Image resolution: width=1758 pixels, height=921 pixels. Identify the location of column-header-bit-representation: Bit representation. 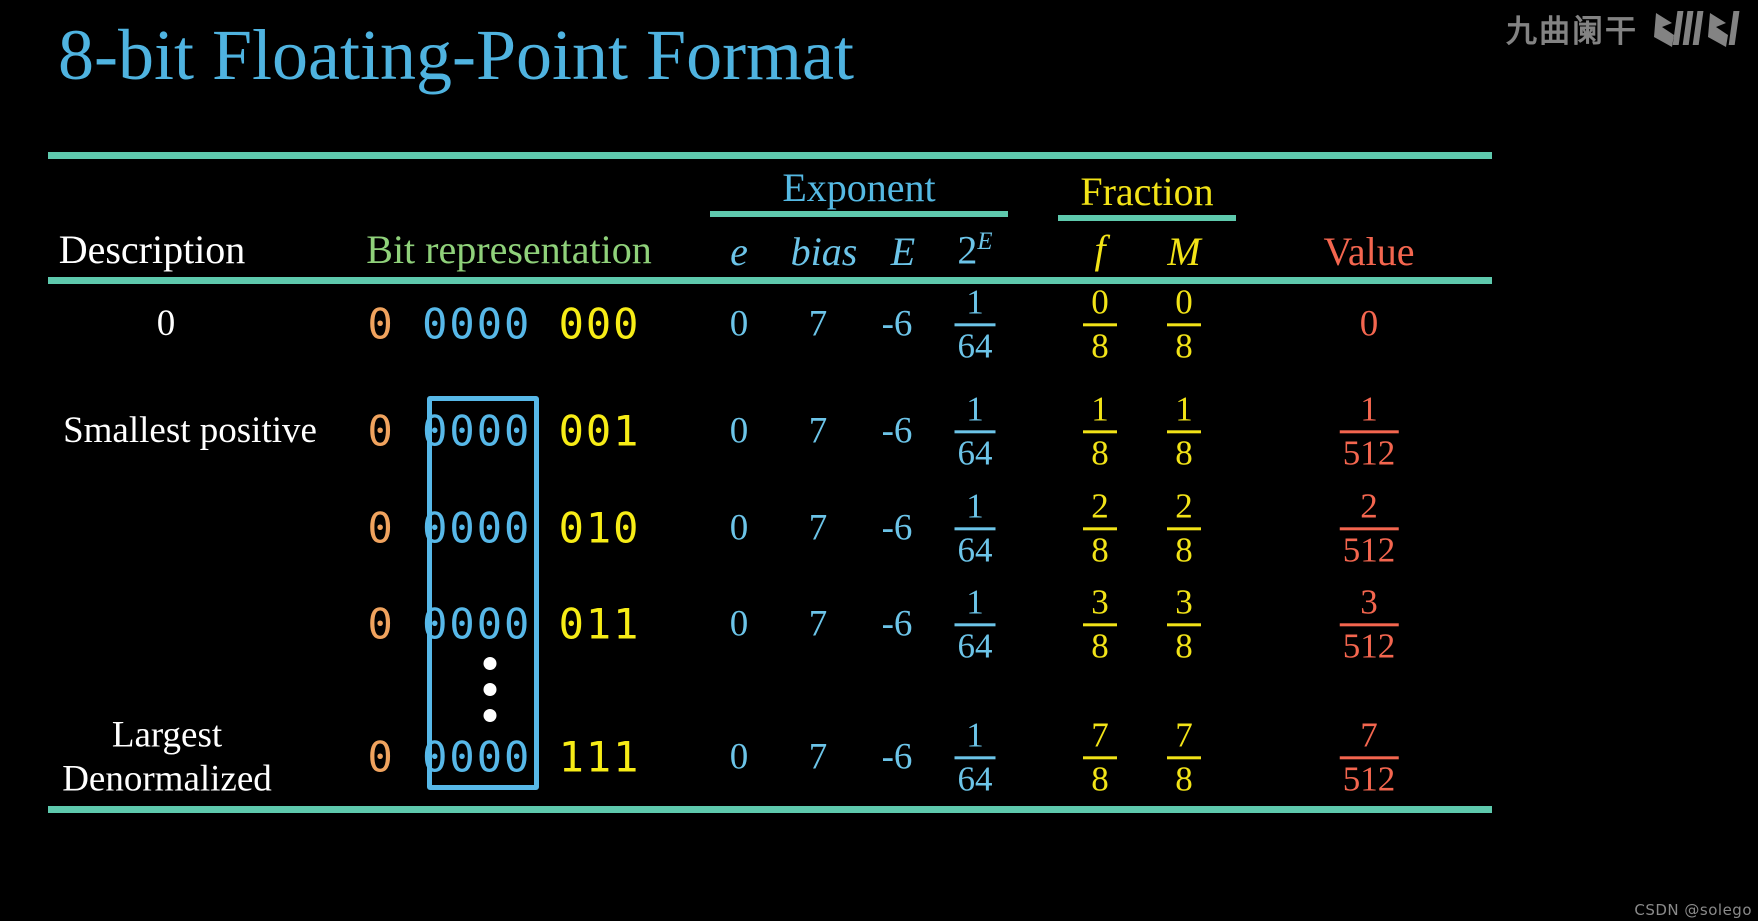
(509, 249).